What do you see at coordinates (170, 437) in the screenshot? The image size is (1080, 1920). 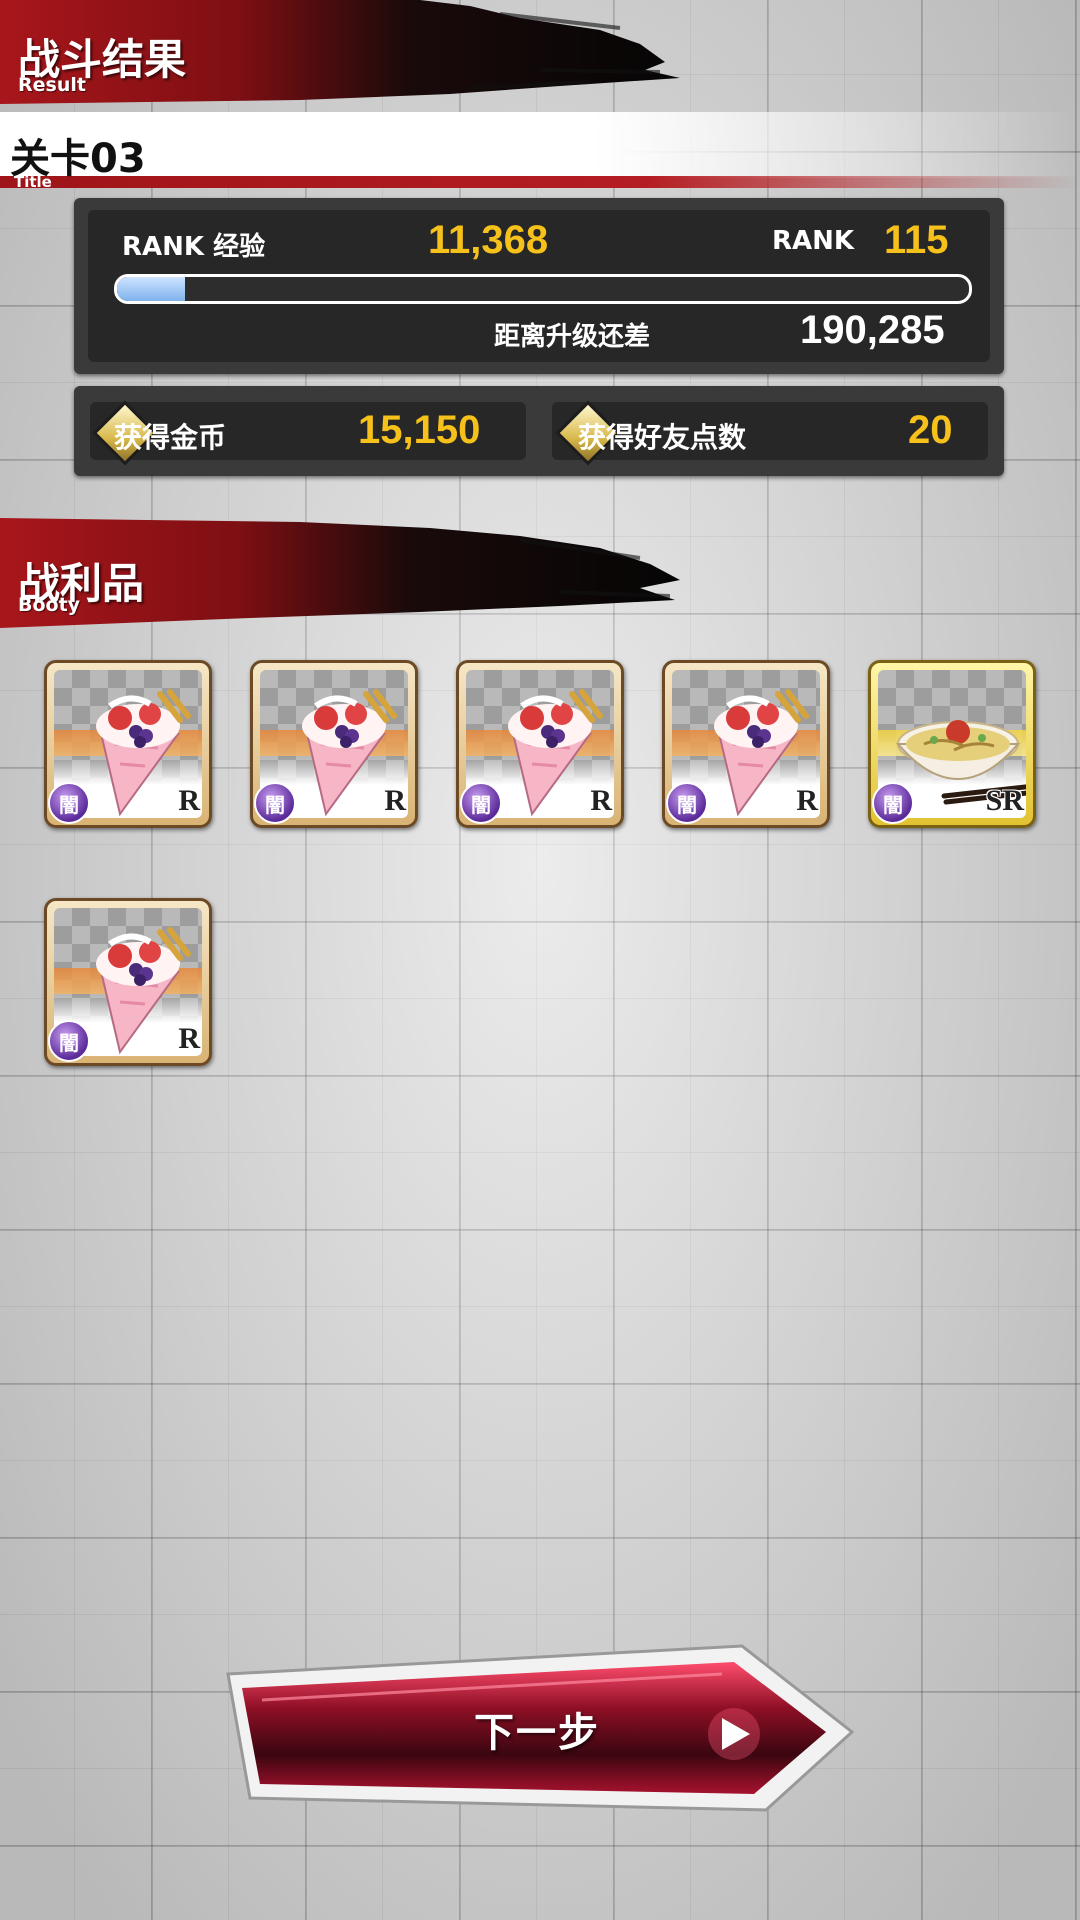 I see `gold-label: 获得金币` at bounding box center [170, 437].